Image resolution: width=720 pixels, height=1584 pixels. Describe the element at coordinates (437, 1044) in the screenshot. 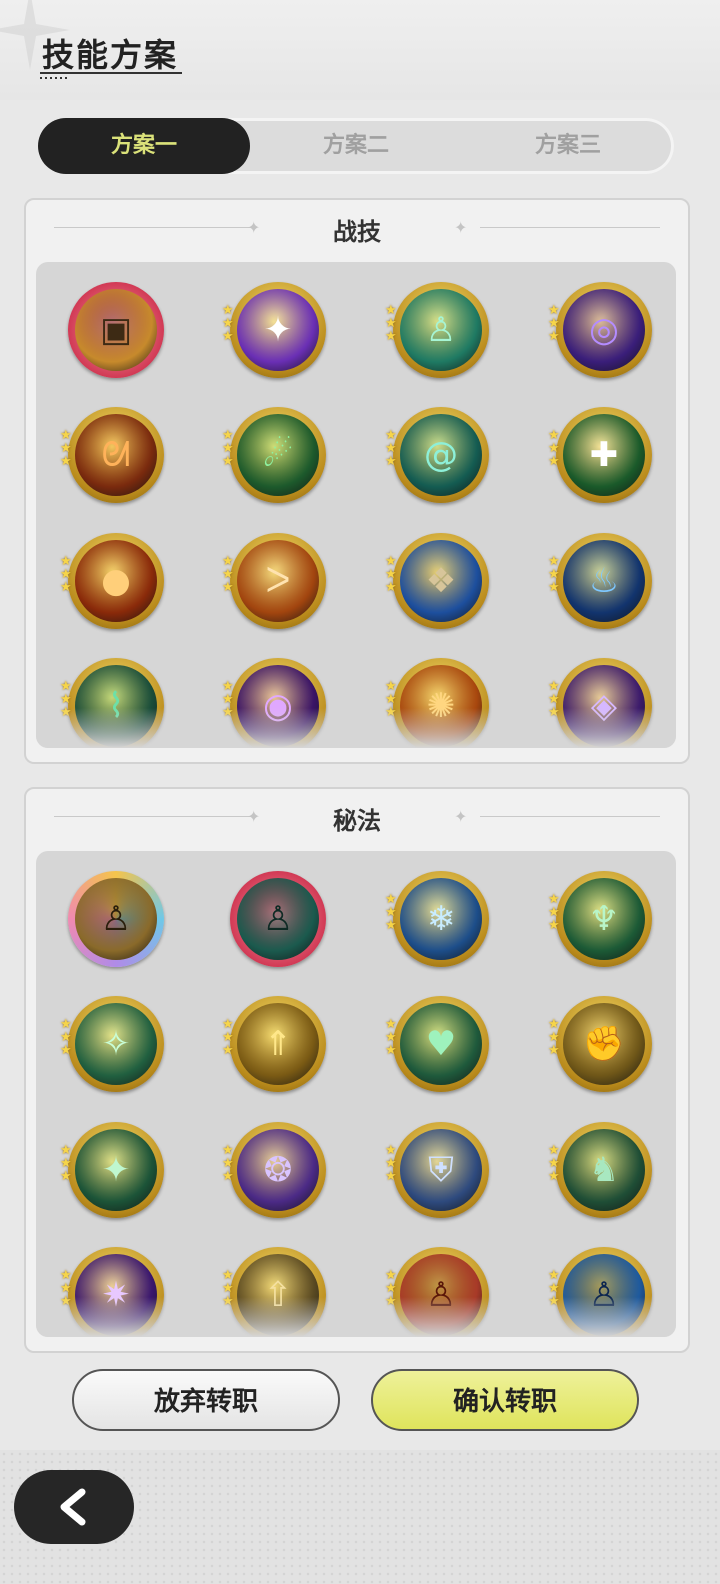

I see `skill-slot: ♥ ★ ★ ★` at that location.